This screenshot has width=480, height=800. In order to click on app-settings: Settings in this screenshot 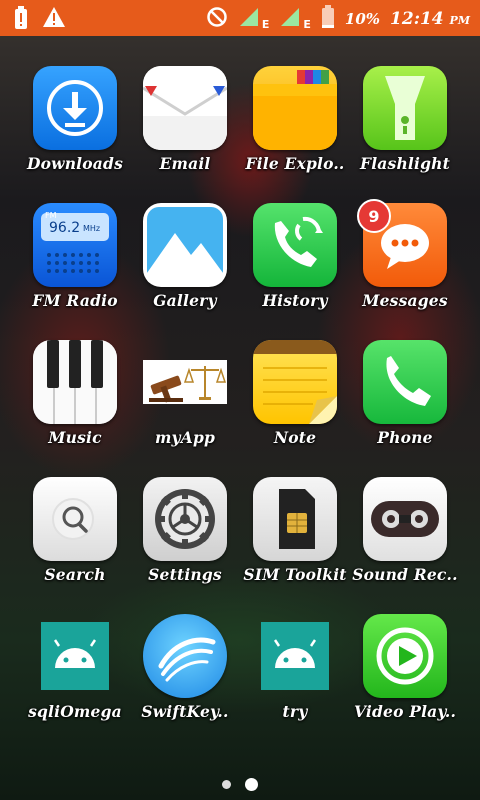, I will do `click(185, 545)`.